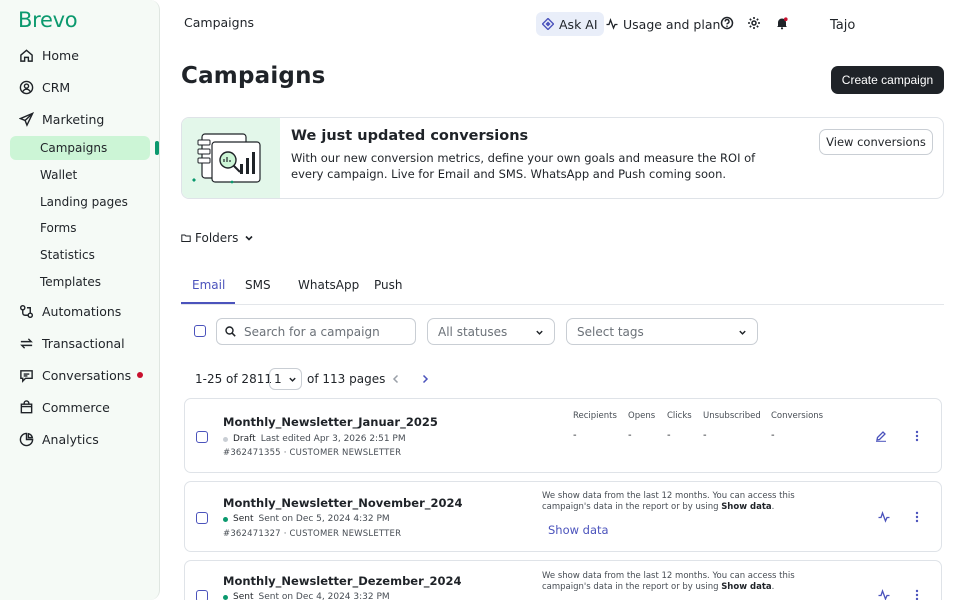  Describe the element at coordinates (200, 331) in the screenshot. I see `select-all-checkbox` at that location.